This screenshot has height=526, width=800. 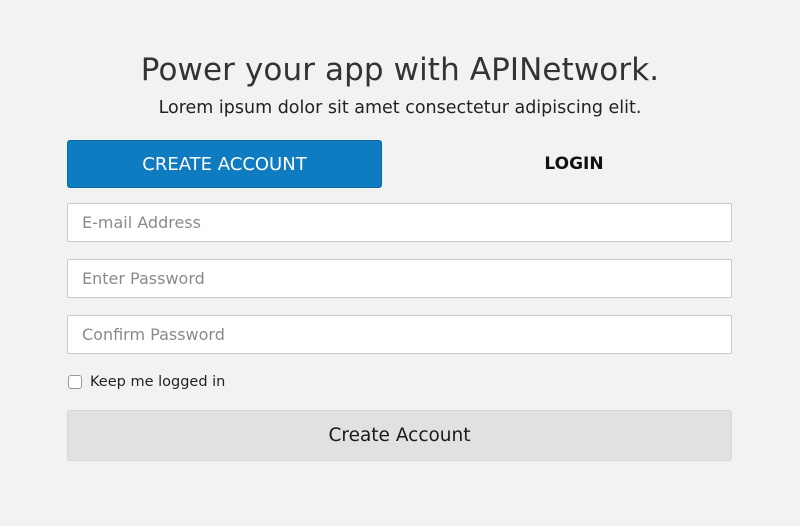 What do you see at coordinates (399, 164) in the screenshot?
I see `auth-tabs: CREATE ACCOUNT LOGIN` at bounding box center [399, 164].